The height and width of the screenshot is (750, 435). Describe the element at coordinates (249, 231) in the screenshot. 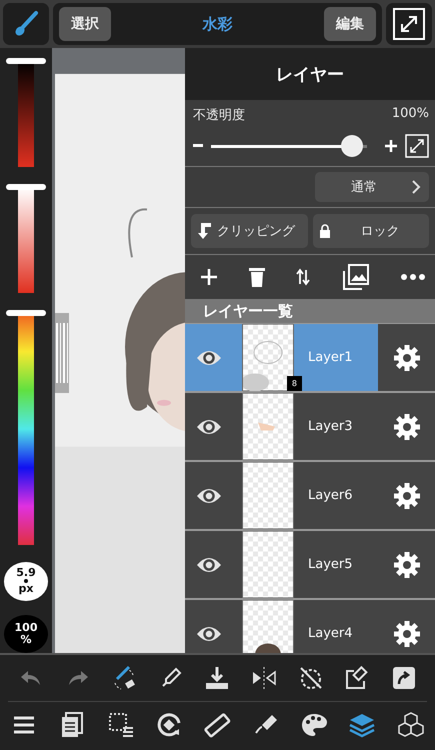

I see `clipping-button: クリッピング` at that location.